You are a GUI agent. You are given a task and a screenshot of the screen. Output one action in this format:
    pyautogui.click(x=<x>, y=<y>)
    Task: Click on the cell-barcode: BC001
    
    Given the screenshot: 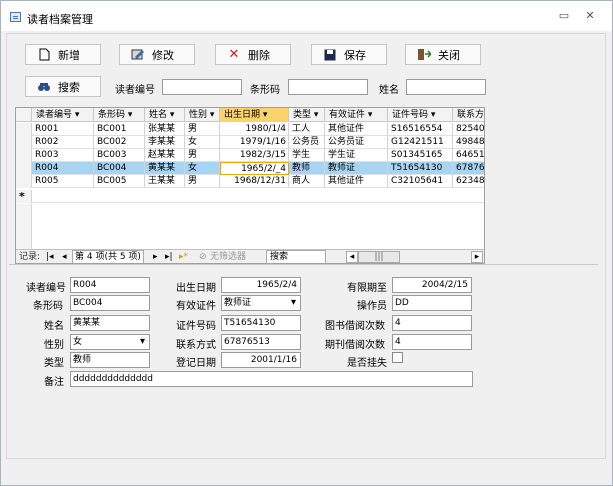 What is the action you would take?
    pyautogui.click(x=119, y=129)
    